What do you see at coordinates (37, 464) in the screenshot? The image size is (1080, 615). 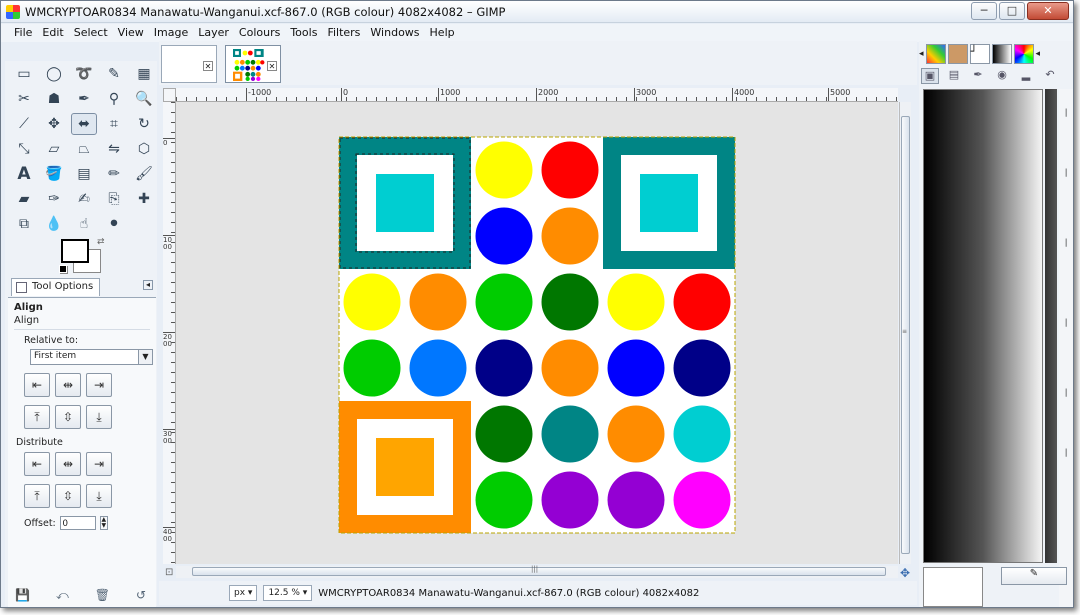 I see `distribute-left-button: ⇤` at bounding box center [37, 464].